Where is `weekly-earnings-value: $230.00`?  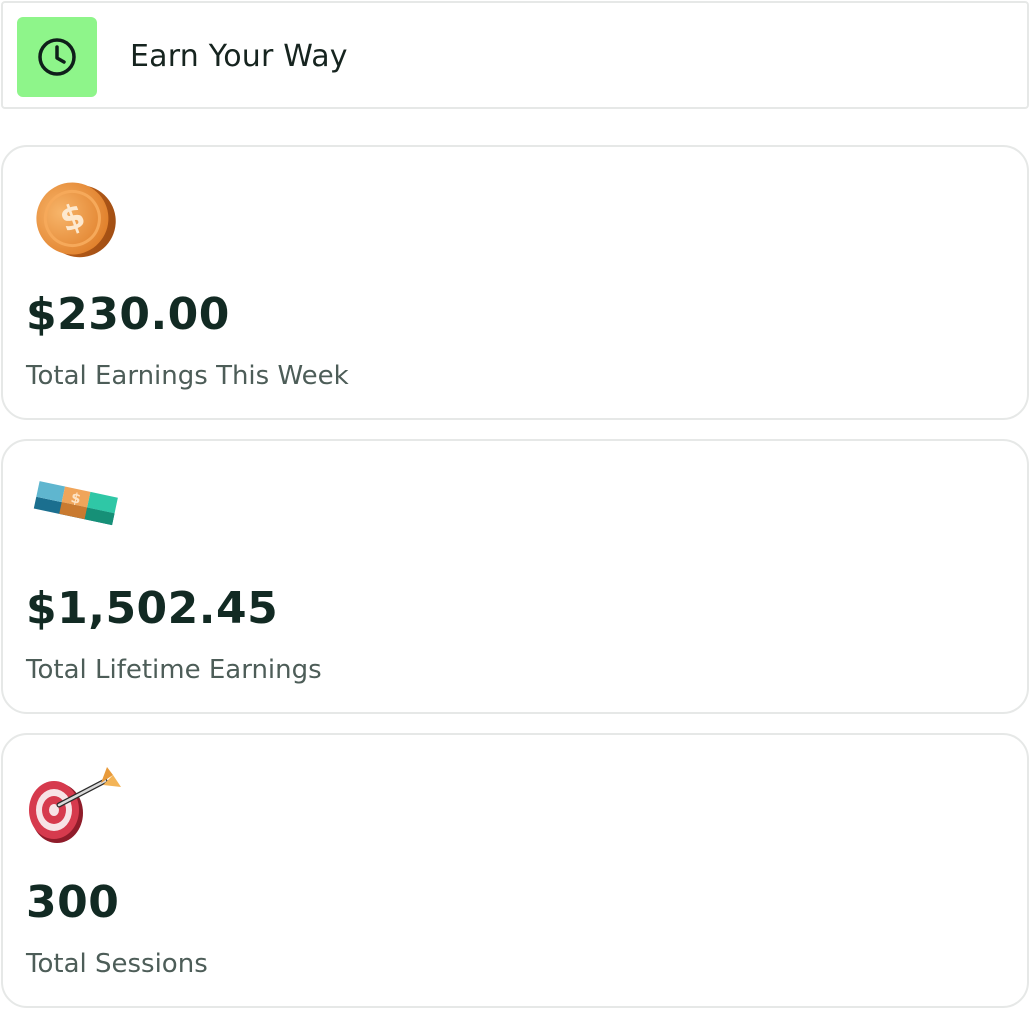
weekly-earnings-value: $230.00 is located at coordinates (128, 314).